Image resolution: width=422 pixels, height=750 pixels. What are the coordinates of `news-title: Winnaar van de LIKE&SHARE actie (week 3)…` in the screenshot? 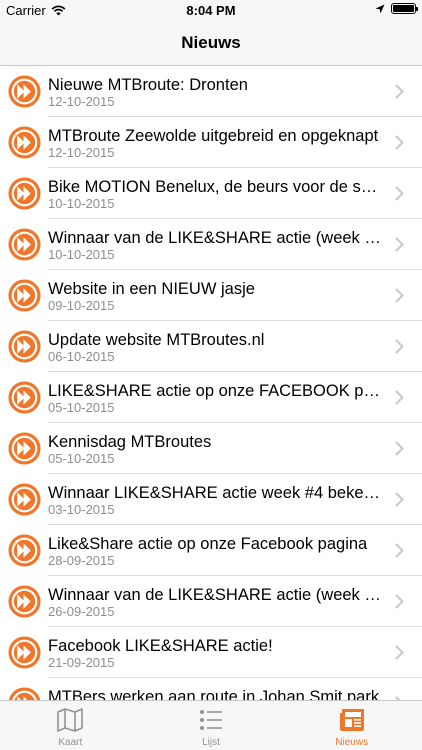 It's located at (216, 595).